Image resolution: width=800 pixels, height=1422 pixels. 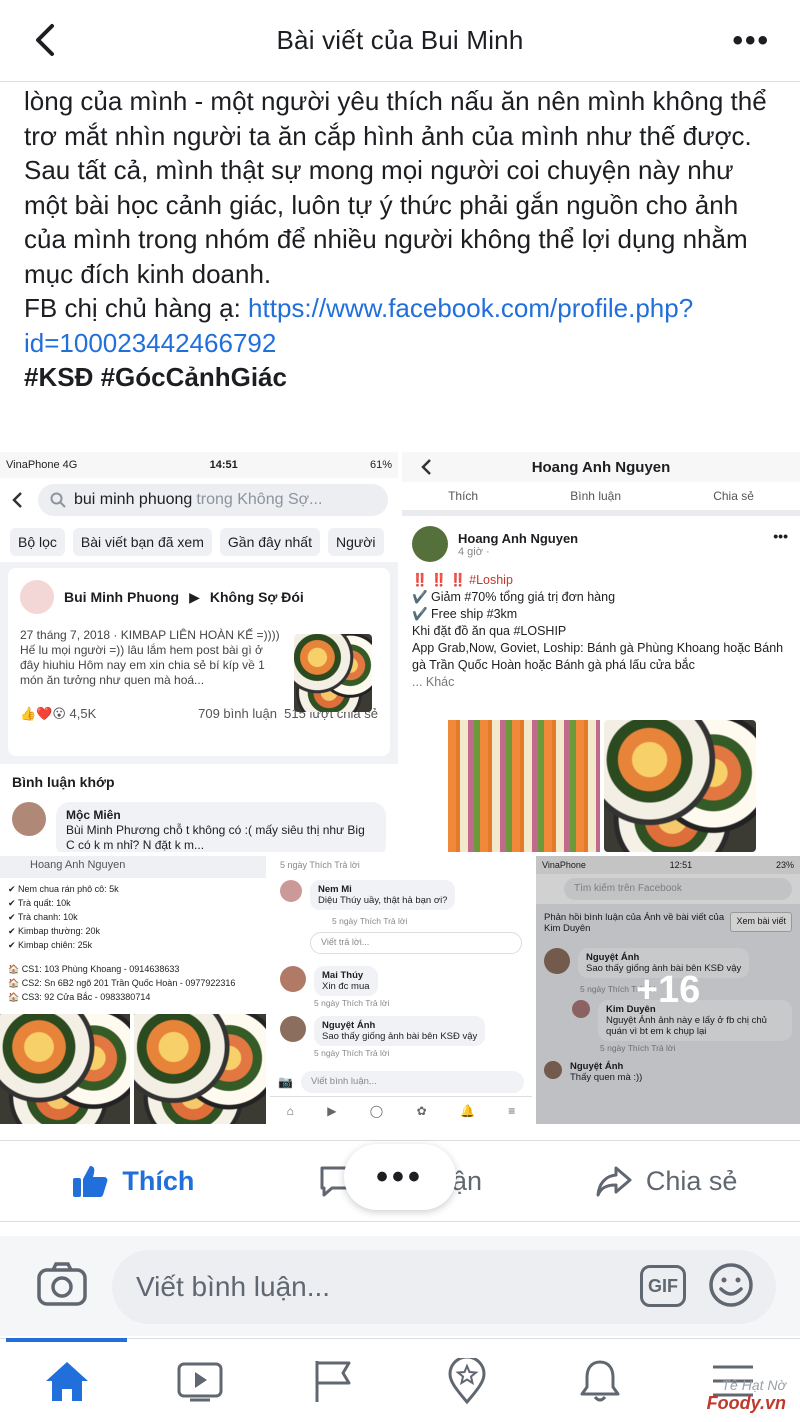 I want to click on top-bar: Bài viết của Bui Minh •••, so click(x=400, y=41).